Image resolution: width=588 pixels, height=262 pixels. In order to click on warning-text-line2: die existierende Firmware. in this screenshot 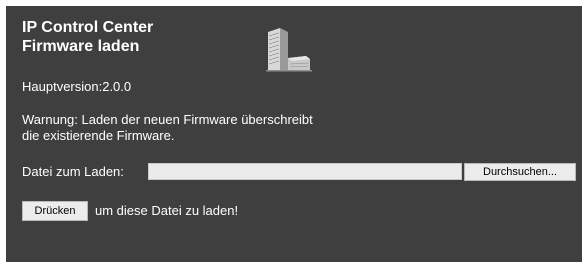, I will do `click(98, 135)`.